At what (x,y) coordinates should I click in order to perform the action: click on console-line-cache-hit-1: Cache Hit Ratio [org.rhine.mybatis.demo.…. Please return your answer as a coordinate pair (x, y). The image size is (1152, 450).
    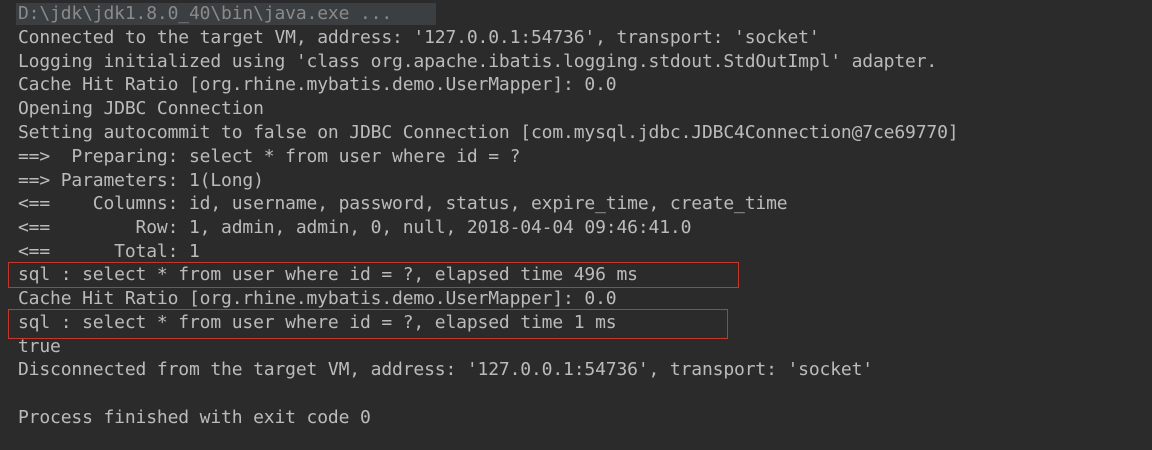
    Looking at the image, I should click on (317, 84).